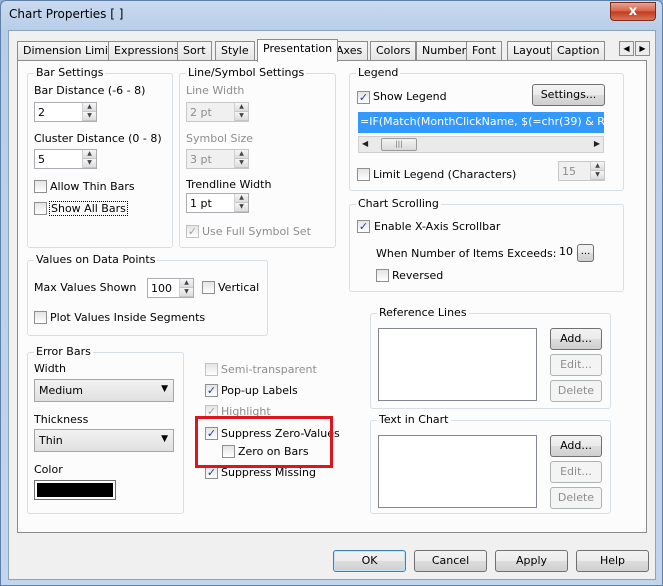 The image size is (663, 586). What do you see at coordinates (211, 390) in the screenshot?
I see `popup-labels-checkbox: ✓` at bounding box center [211, 390].